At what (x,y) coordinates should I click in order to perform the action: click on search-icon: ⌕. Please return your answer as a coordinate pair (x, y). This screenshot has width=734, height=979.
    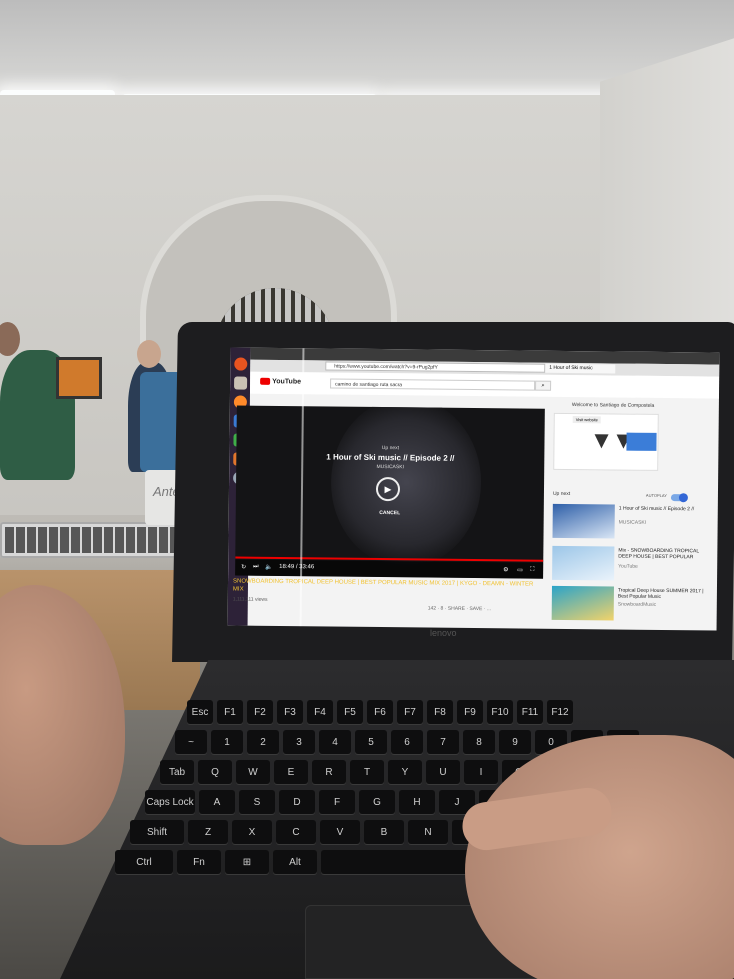
    Looking at the image, I should click on (543, 385).